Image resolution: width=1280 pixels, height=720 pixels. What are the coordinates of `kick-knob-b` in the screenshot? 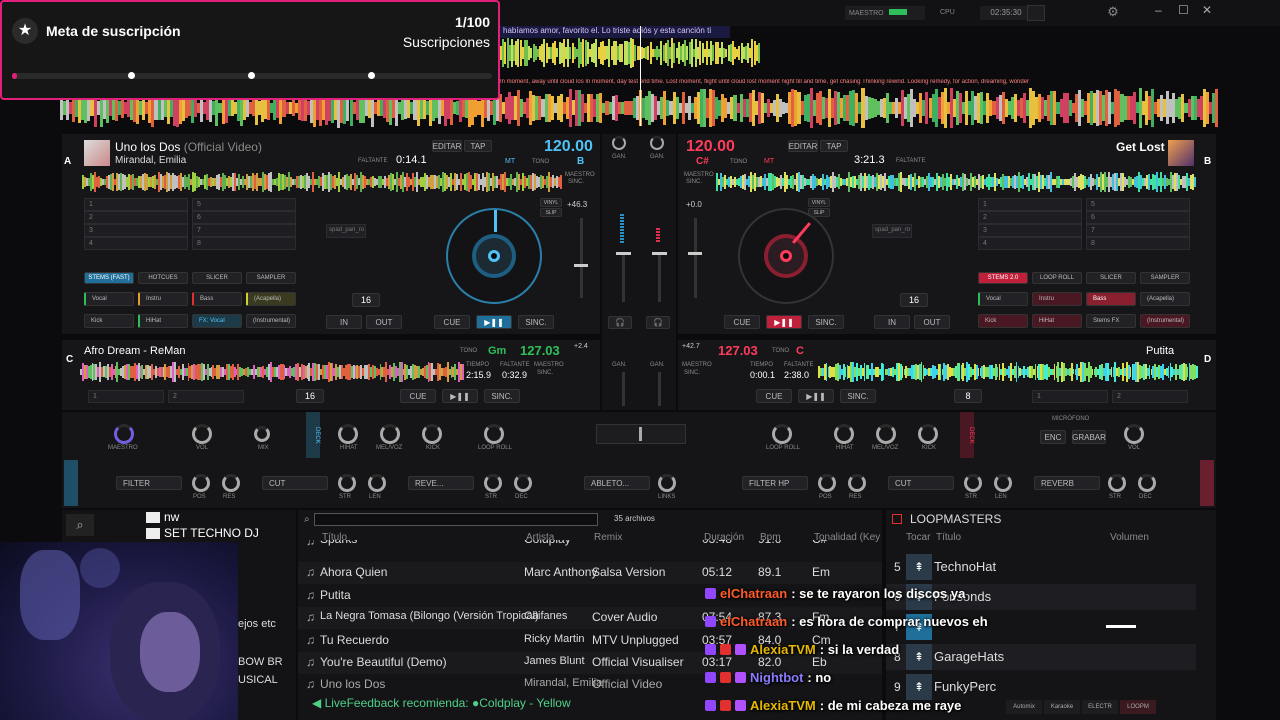 It's located at (928, 434).